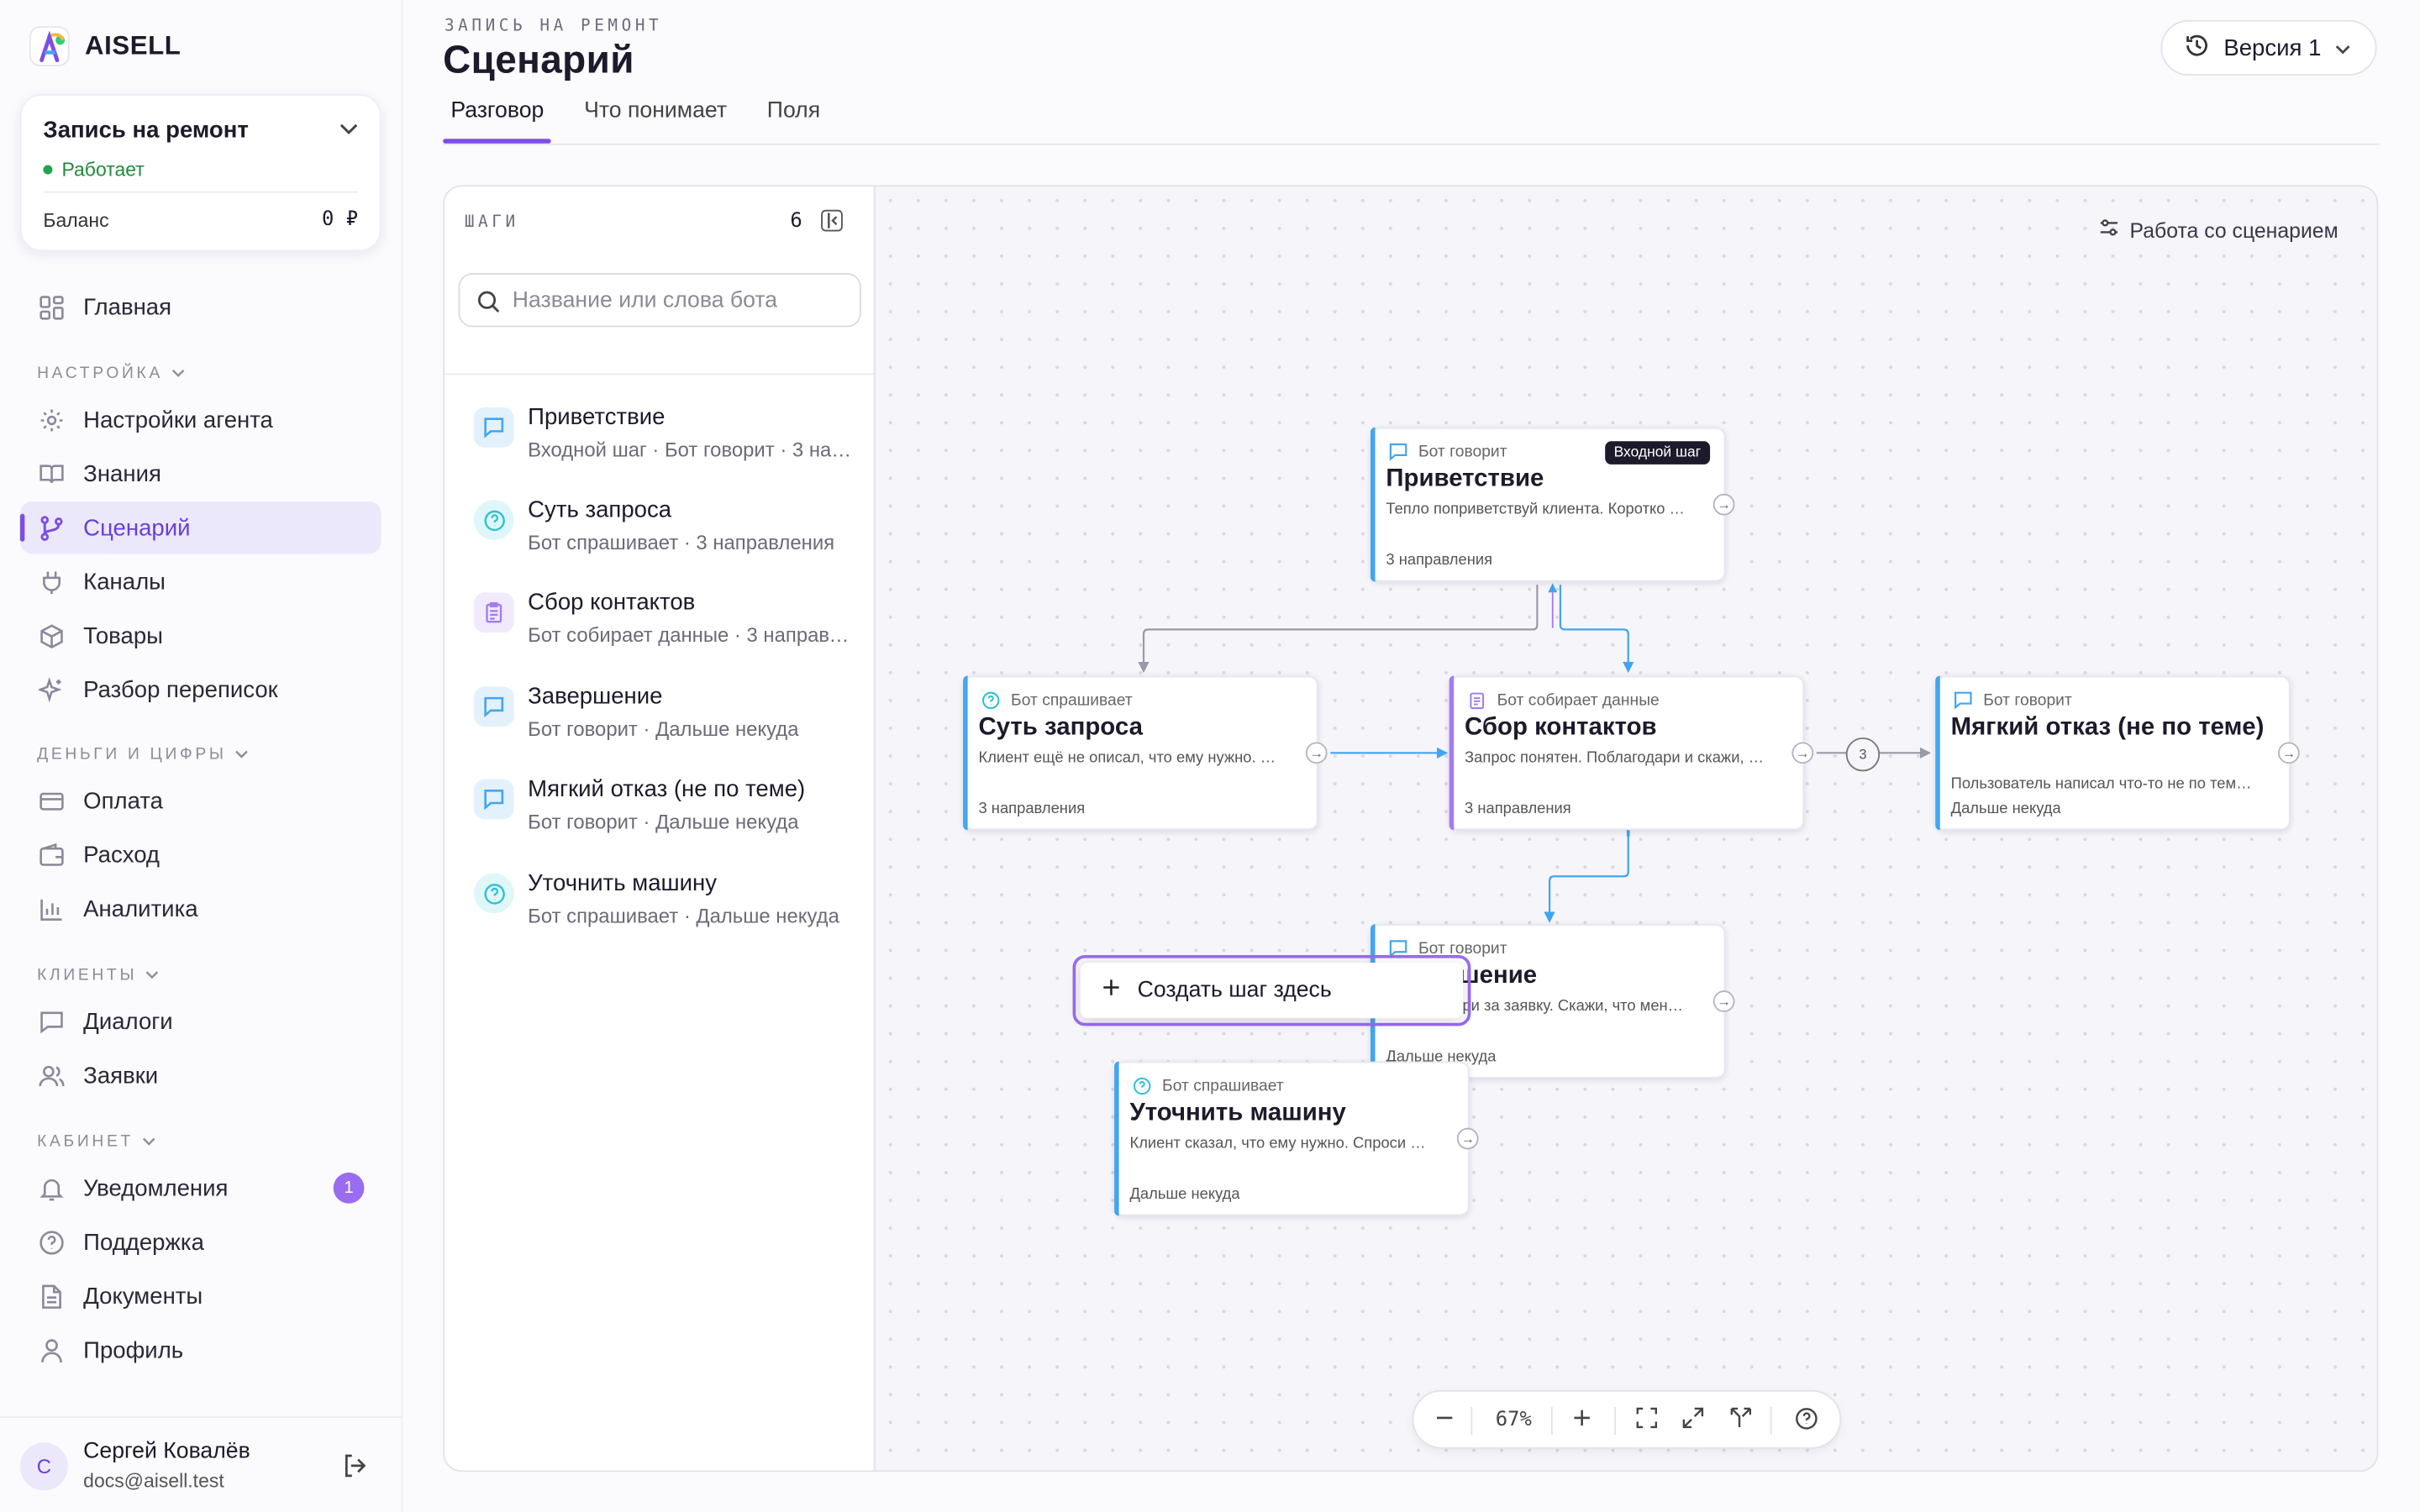 This screenshot has height=1512, width=2420. What do you see at coordinates (2268, 47) in the screenshot?
I see `version-selector: Версия 1` at bounding box center [2268, 47].